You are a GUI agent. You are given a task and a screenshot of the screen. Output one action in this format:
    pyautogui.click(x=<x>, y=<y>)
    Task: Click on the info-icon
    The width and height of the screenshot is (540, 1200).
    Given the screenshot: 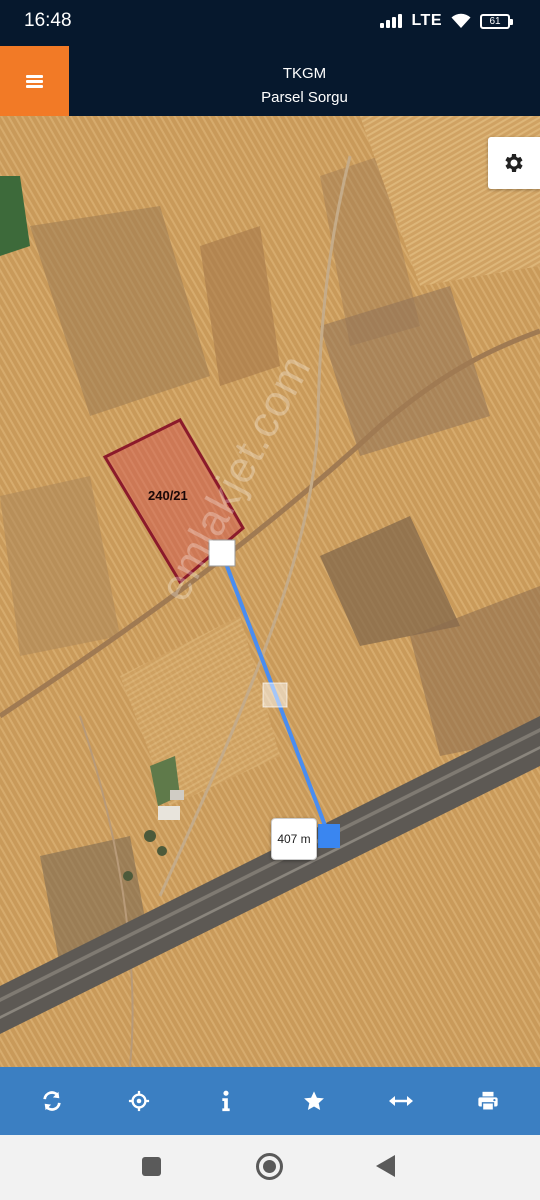 What is the action you would take?
    pyautogui.click(x=226, y=1101)
    